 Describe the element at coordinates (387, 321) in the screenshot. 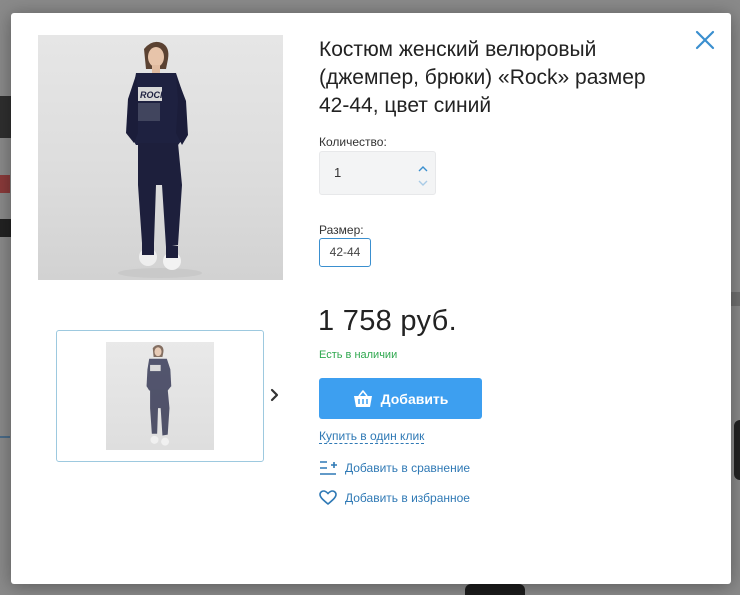

I see `product-price: 1 758 руб.` at that location.